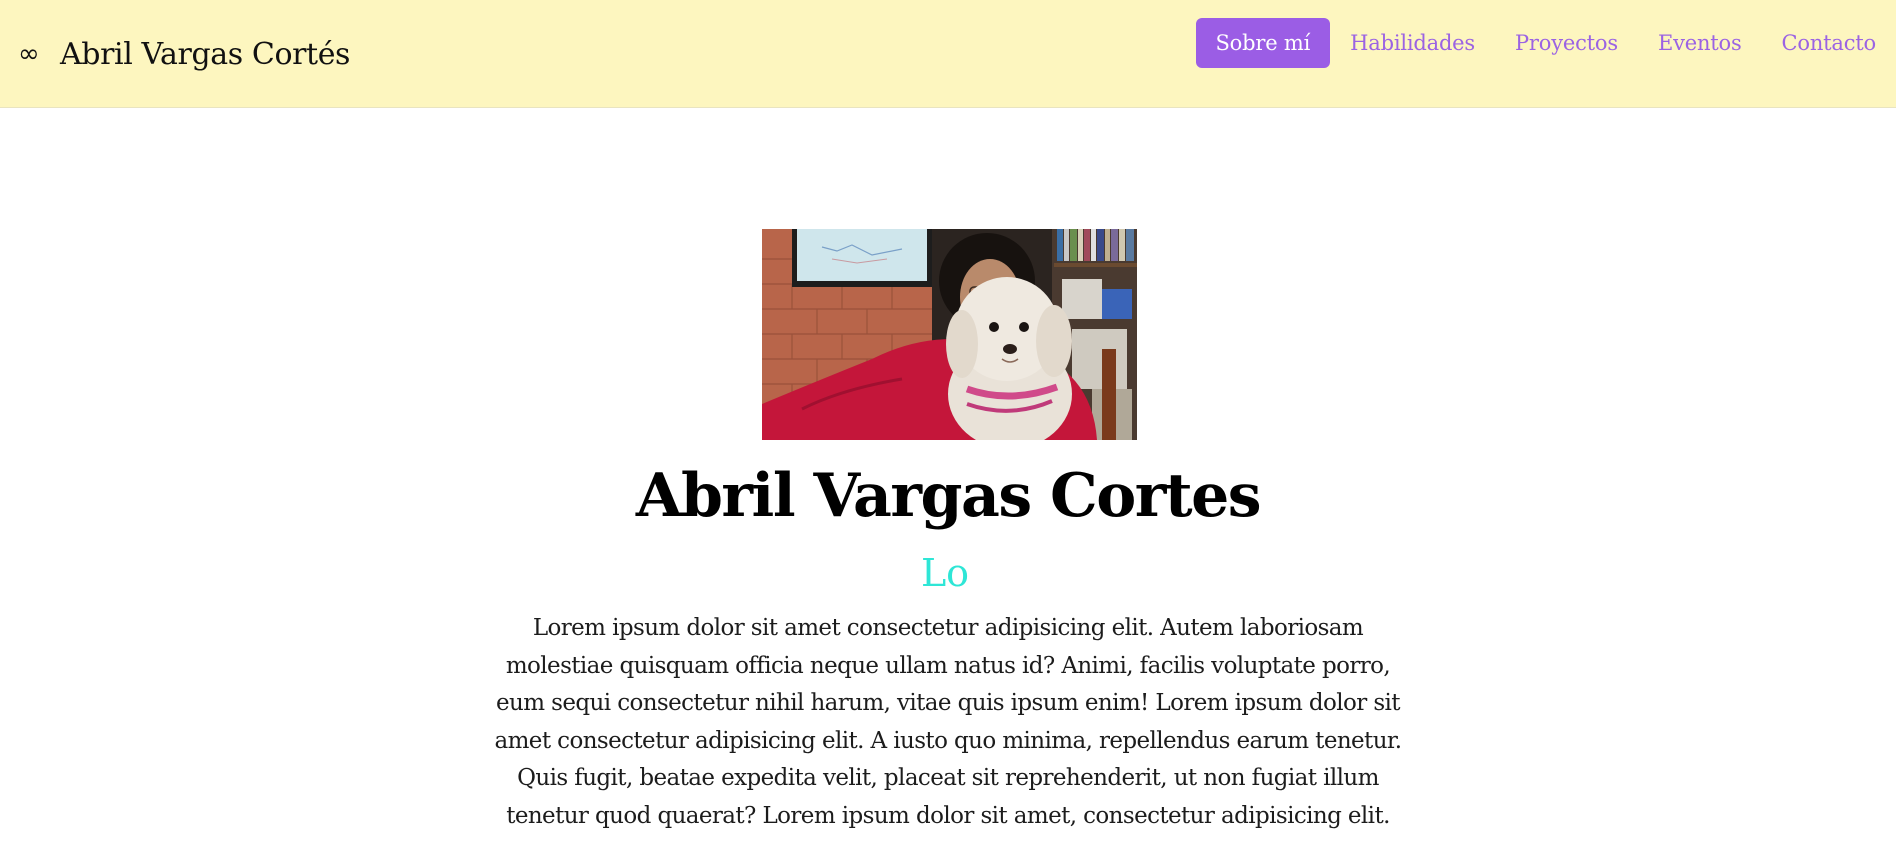 The width and height of the screenshot is (1896, 844). I want to click on brand-link: ∞ Abril Vargas Cortés, so click(184, 54).